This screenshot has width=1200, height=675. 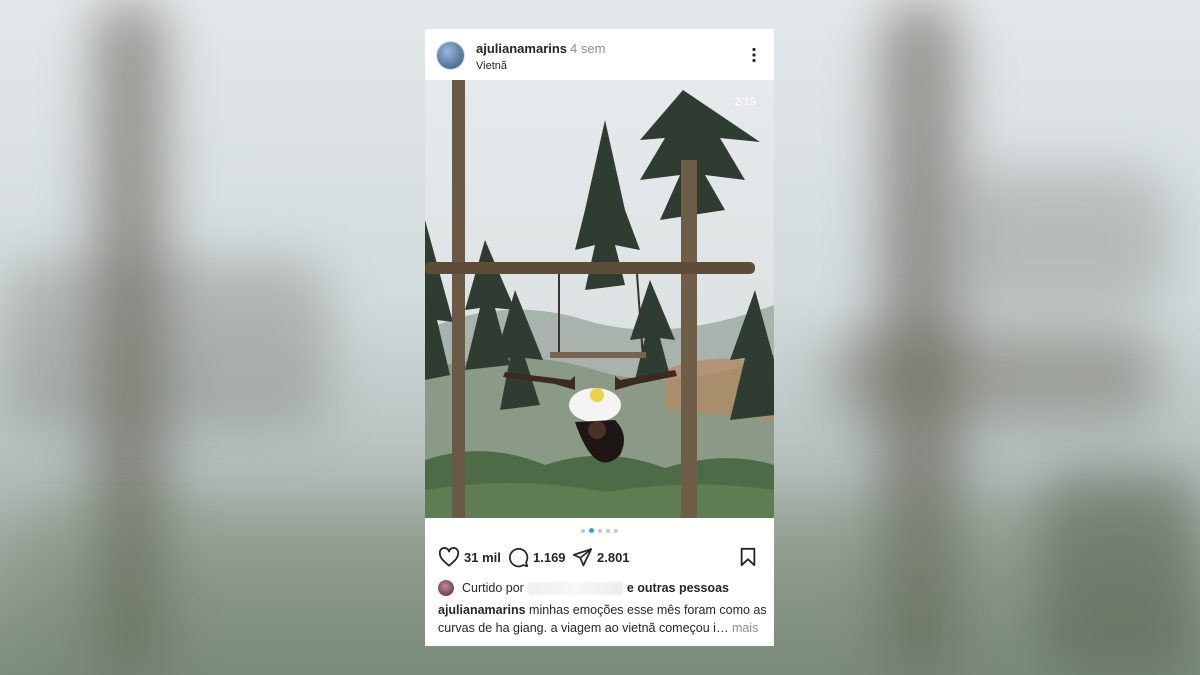 What do you see at coordinates (449, 557) in the screenshot?
I see `heart-icon` at bounding box center [449, 557].